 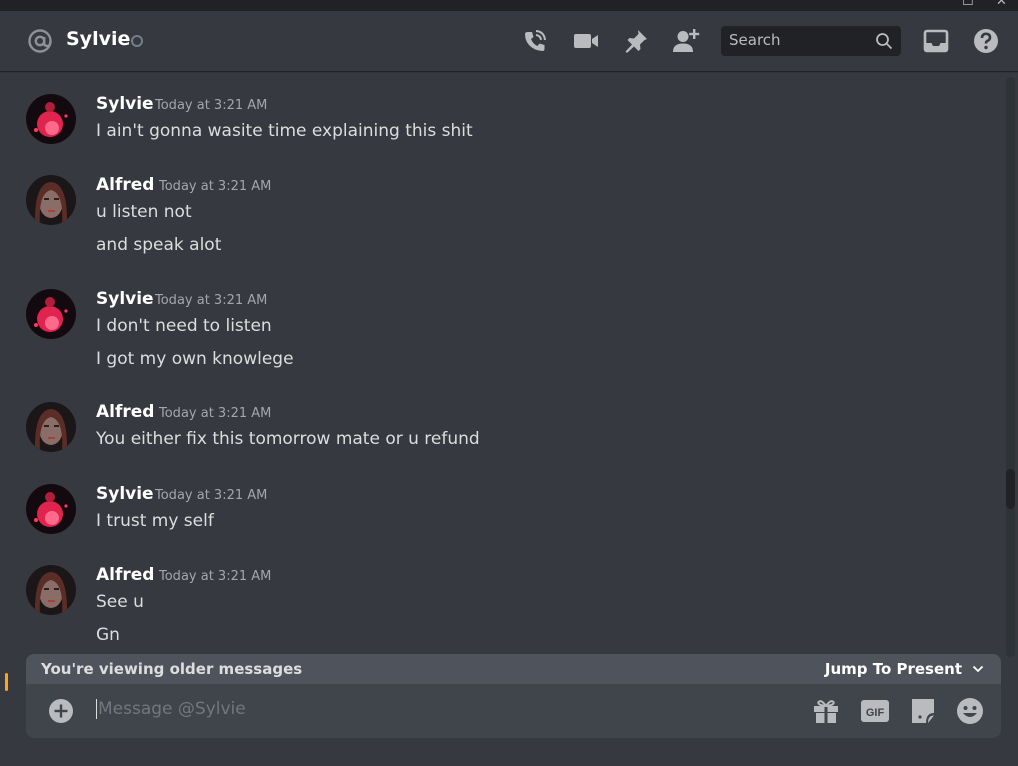 What do you see at coordinates (586, 41) in the screenshot?
I see `video-call-icon` at bounding box center [586, 41].